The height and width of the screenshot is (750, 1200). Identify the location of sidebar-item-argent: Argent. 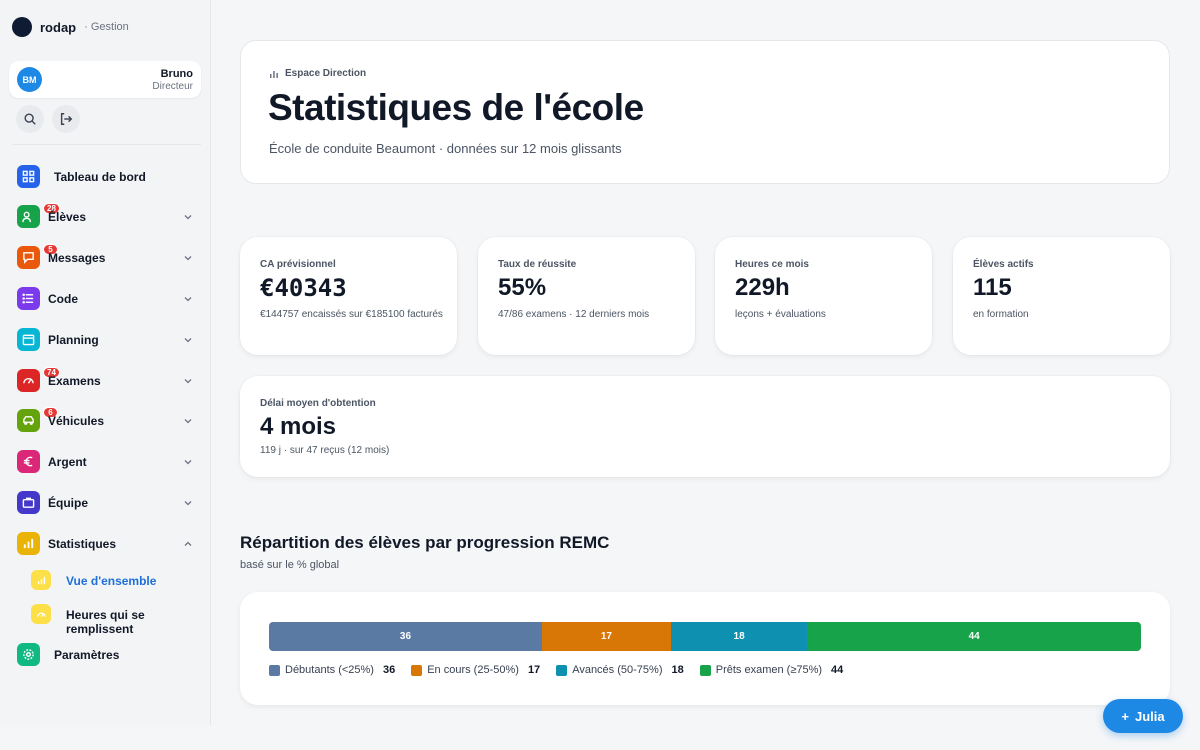
(105, 462).